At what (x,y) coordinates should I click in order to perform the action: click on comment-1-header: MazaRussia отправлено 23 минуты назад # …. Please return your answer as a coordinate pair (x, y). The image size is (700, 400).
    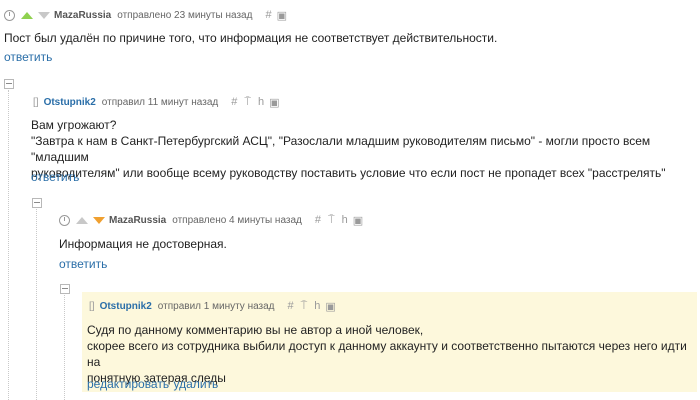
    Looking at the image, I should click on (145, 15).